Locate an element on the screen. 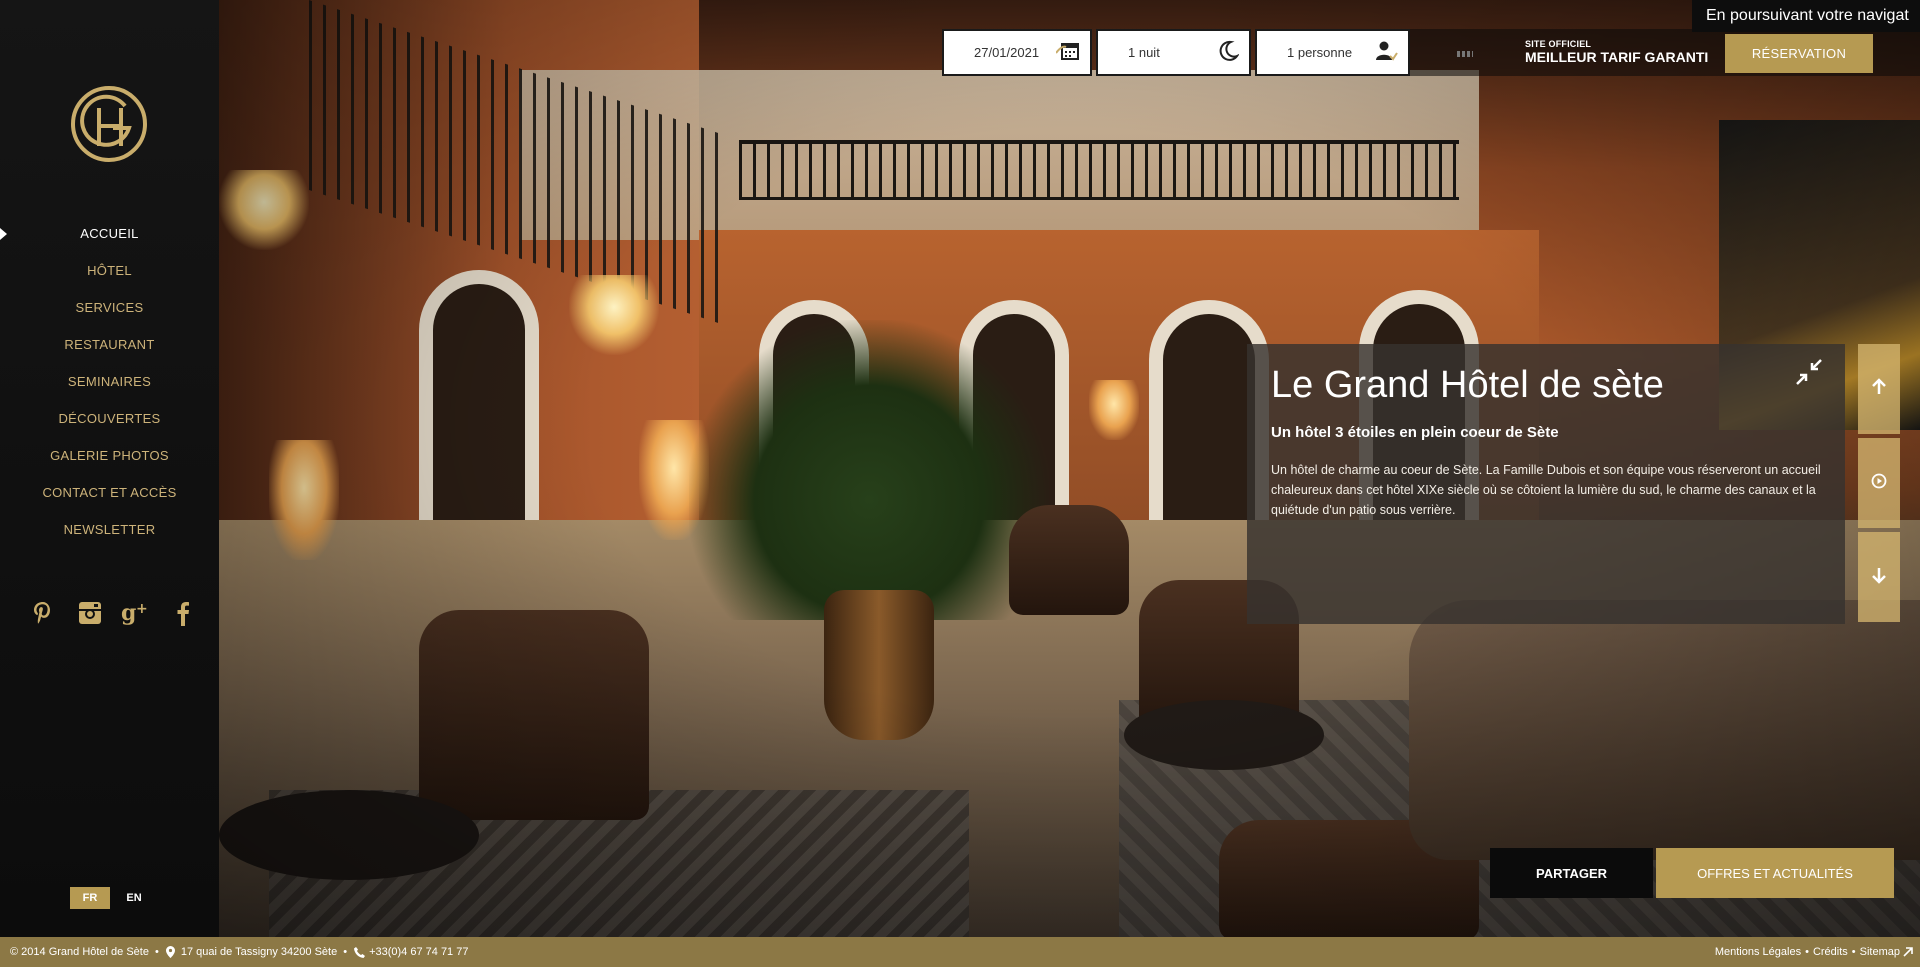 The height and width of the screenshot is (967, 1920). arrow-up-icon is located at coordinates (1879, 389).